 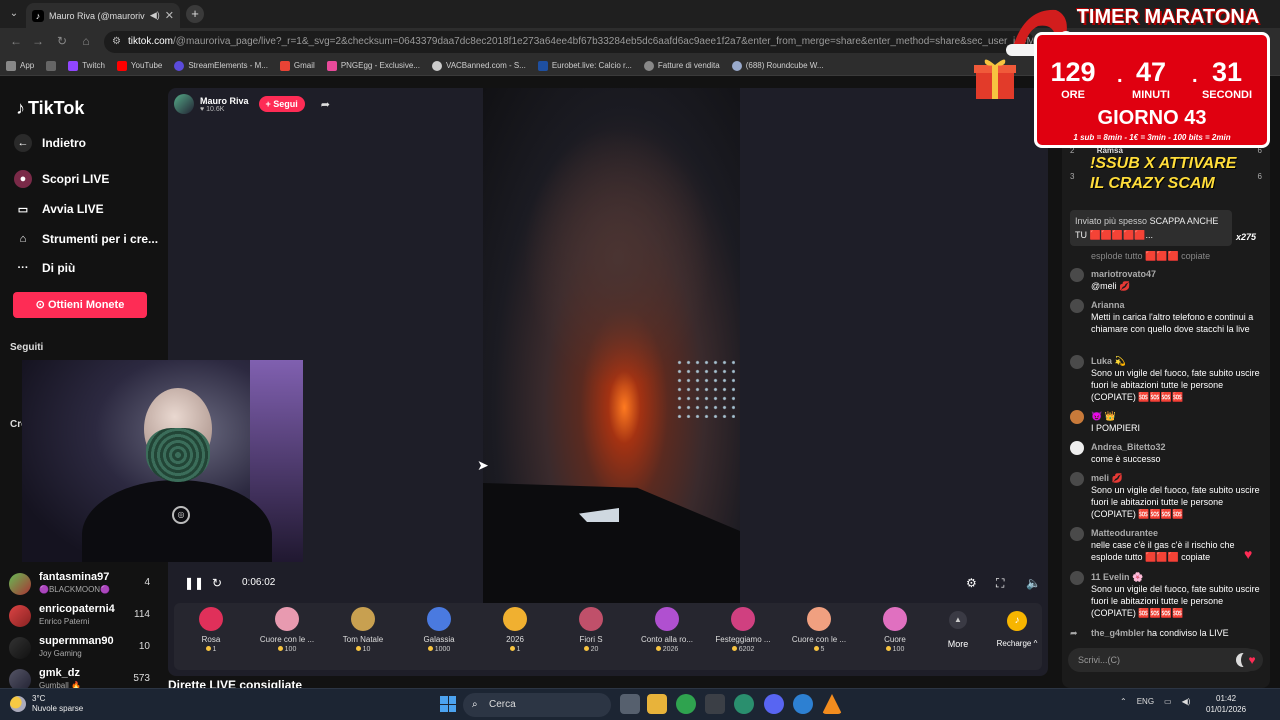 What do you see at coordinates (38, 41) in the screenshot?
I see `forward-arrow-icon: →` at bounding box center [38, 41].